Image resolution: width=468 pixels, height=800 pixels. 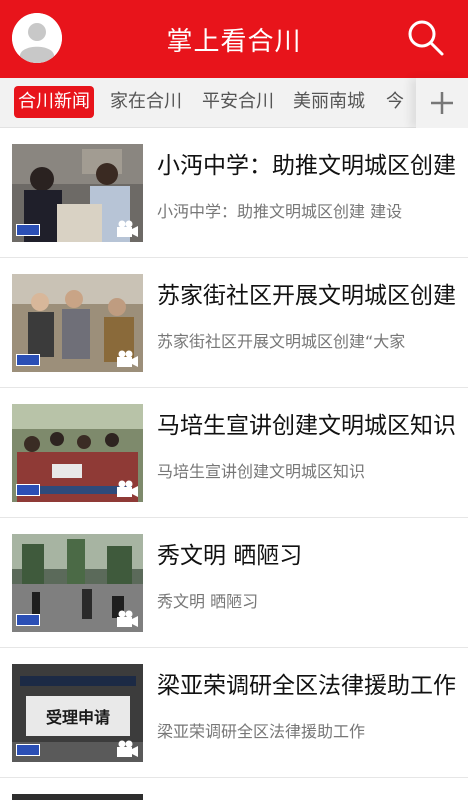 What do you see at coordinates (280, 211) in the screenshot?
I see `news-summary: 小沔中学：助推文明城区创建 建设` at bounding box center [280, 211].